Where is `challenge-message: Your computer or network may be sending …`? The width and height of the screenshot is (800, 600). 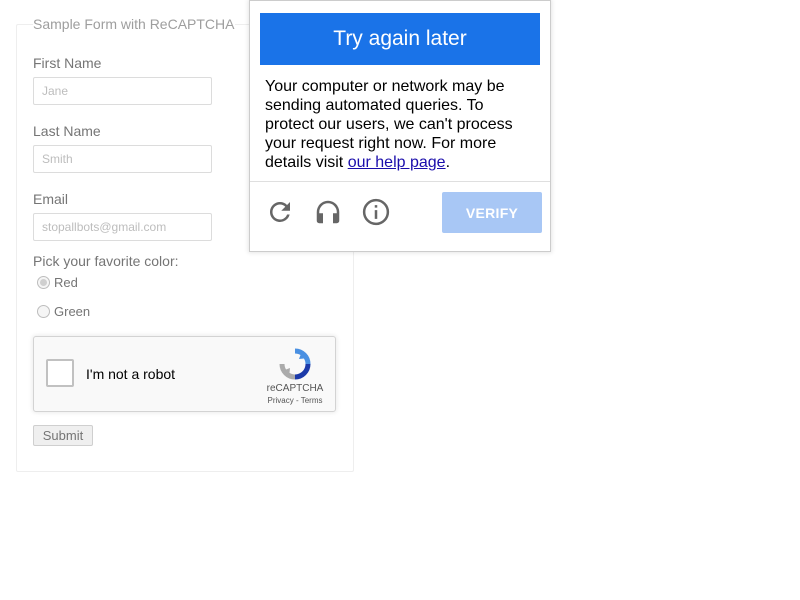
challenge-message: Your computer or network may be sending … is located at coordinates (400, 124).